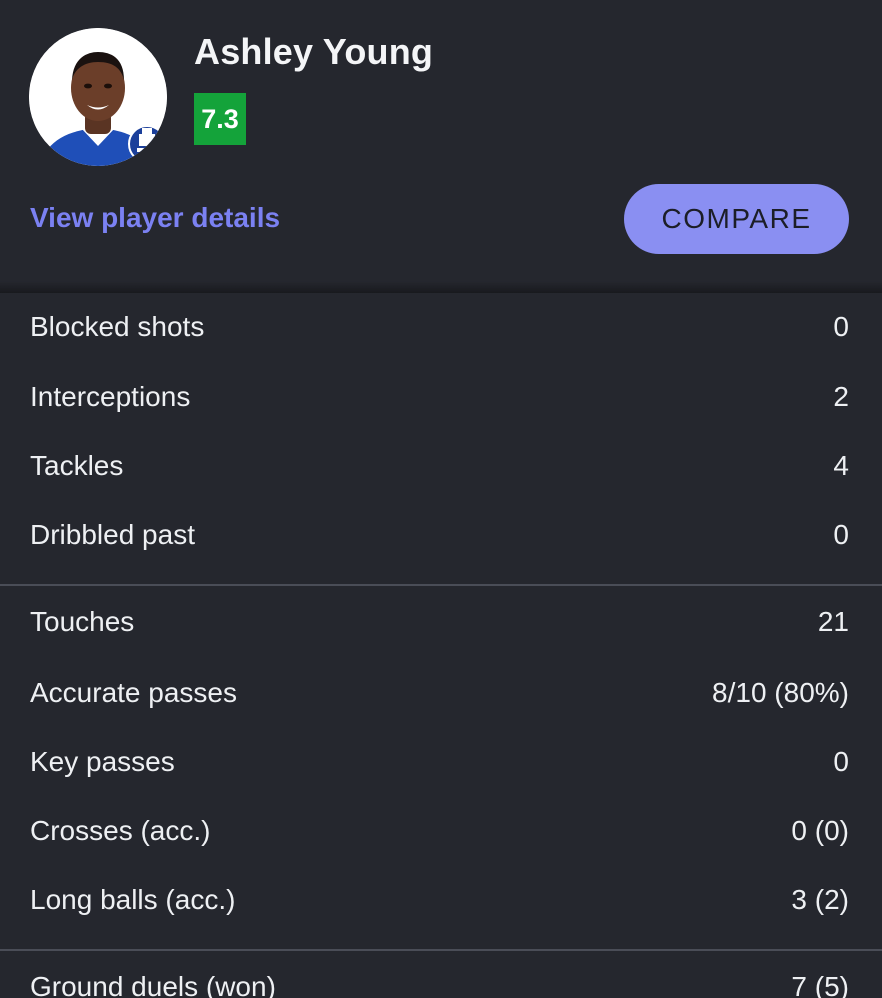 The image size is (882, 998). I want to click on stat-label: Touches, so click(82, 621).